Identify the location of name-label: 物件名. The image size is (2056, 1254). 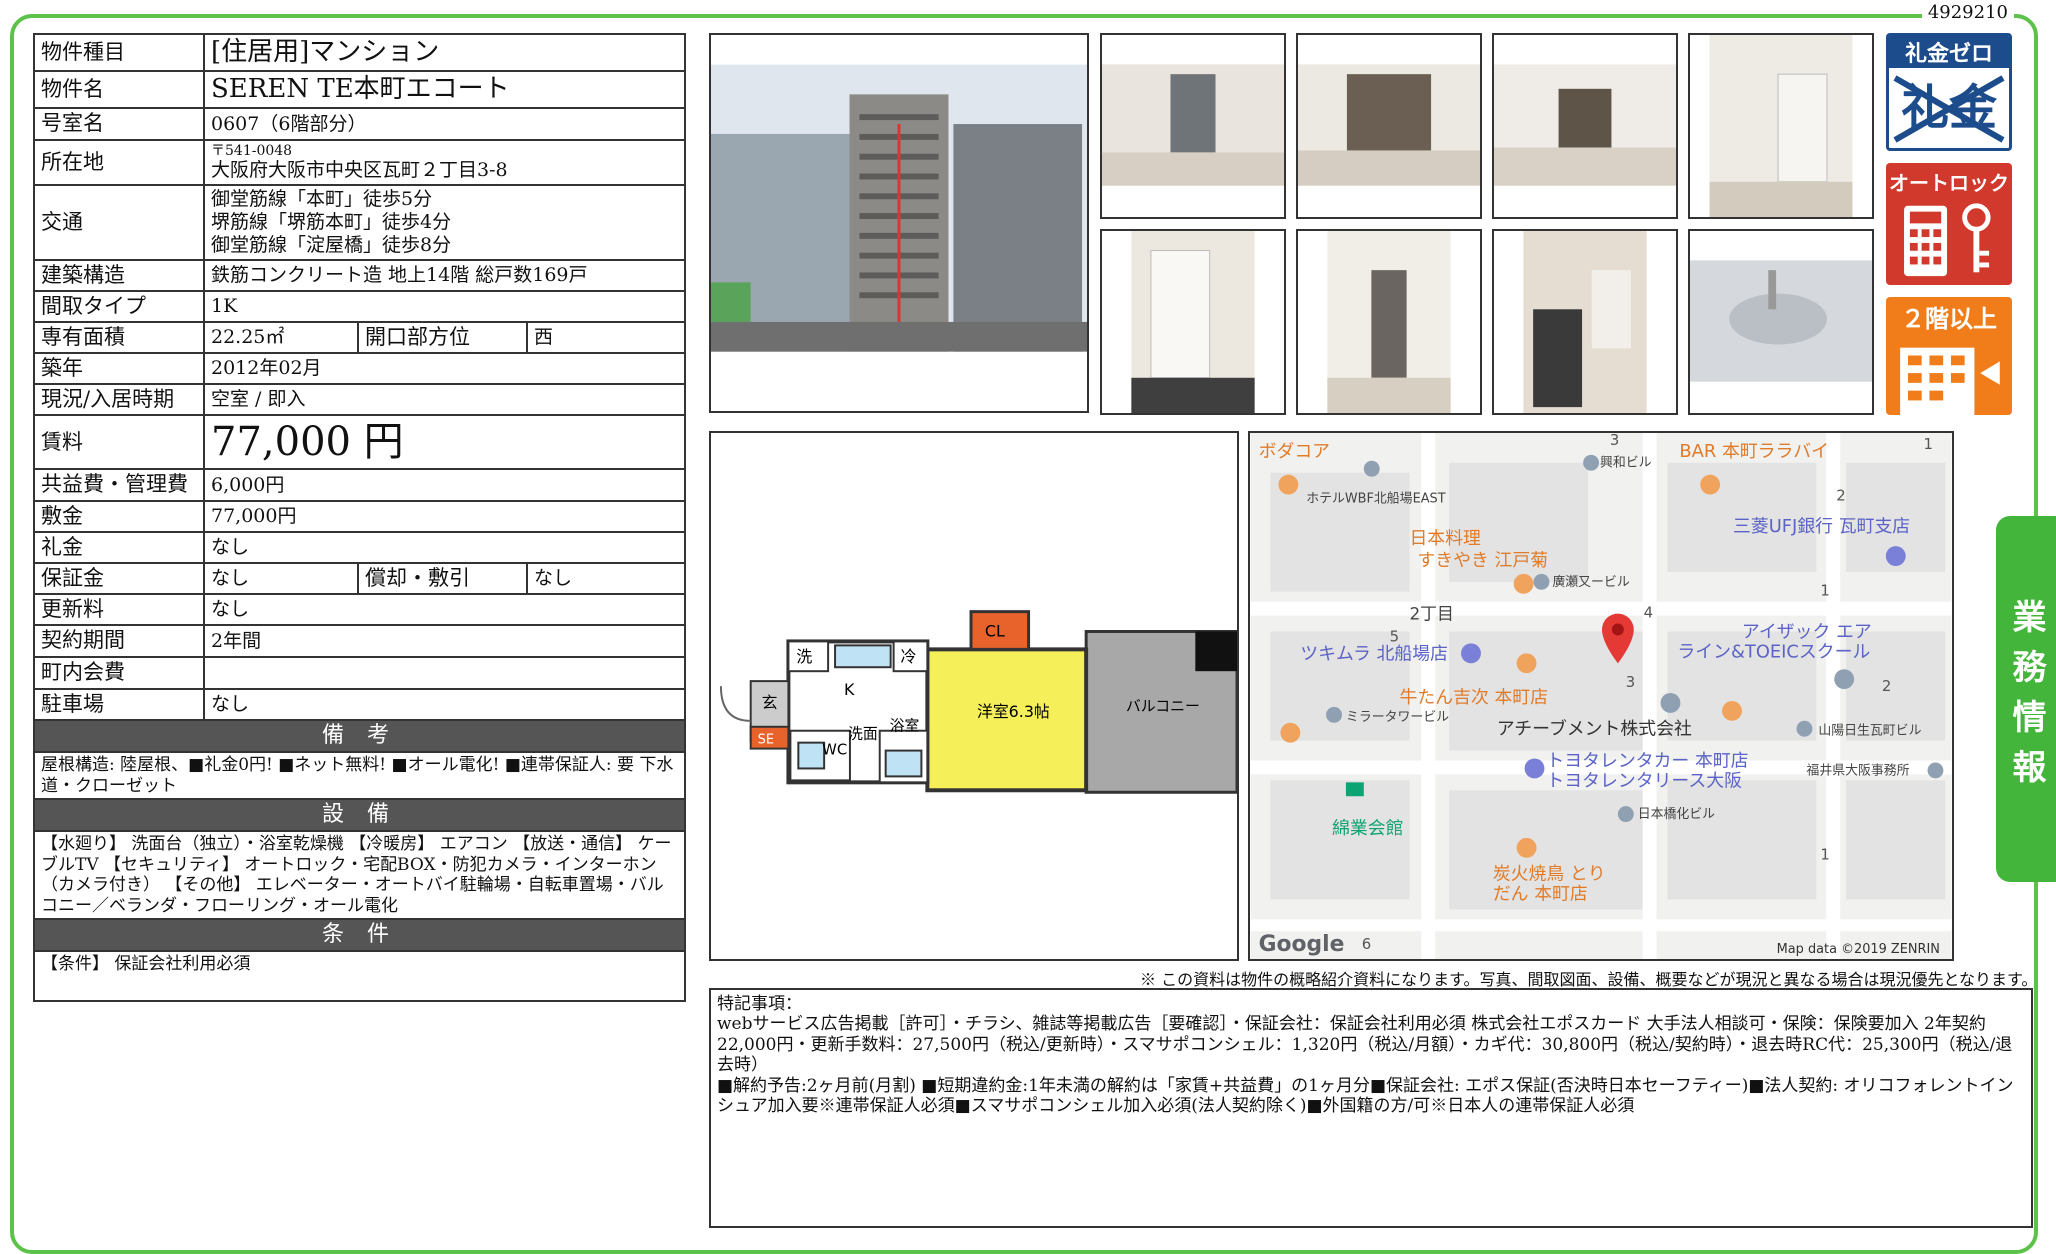
(119, 90).